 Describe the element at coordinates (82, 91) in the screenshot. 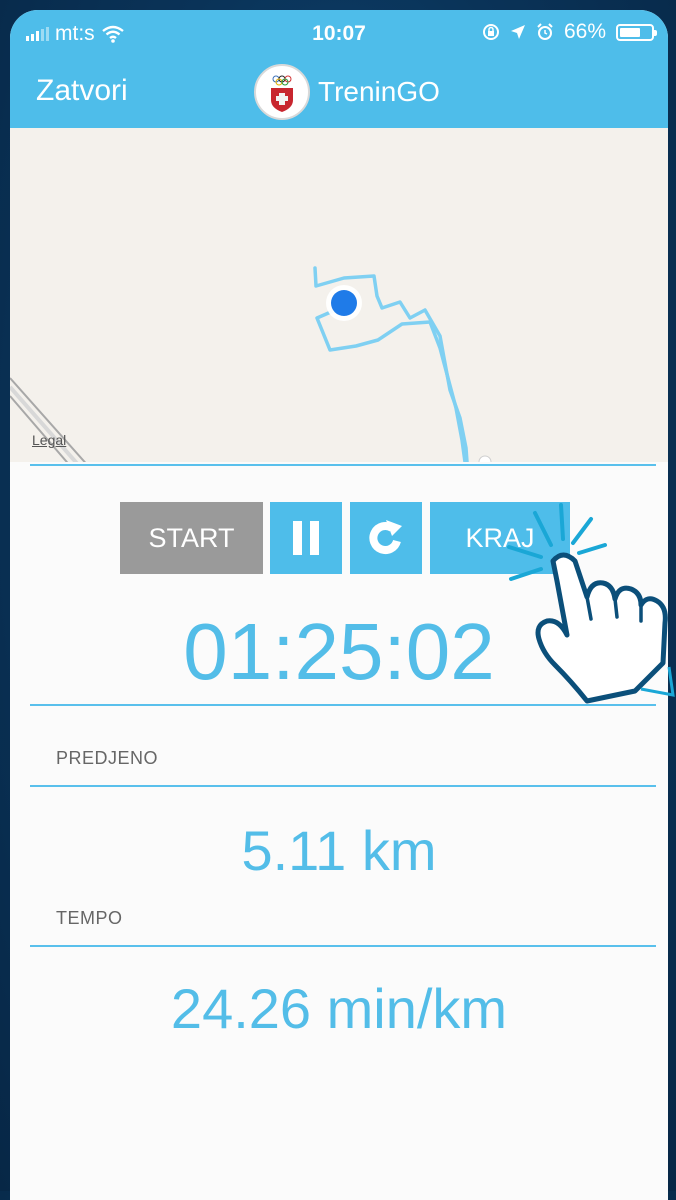

I see `close-button: Zatvori` at that location.